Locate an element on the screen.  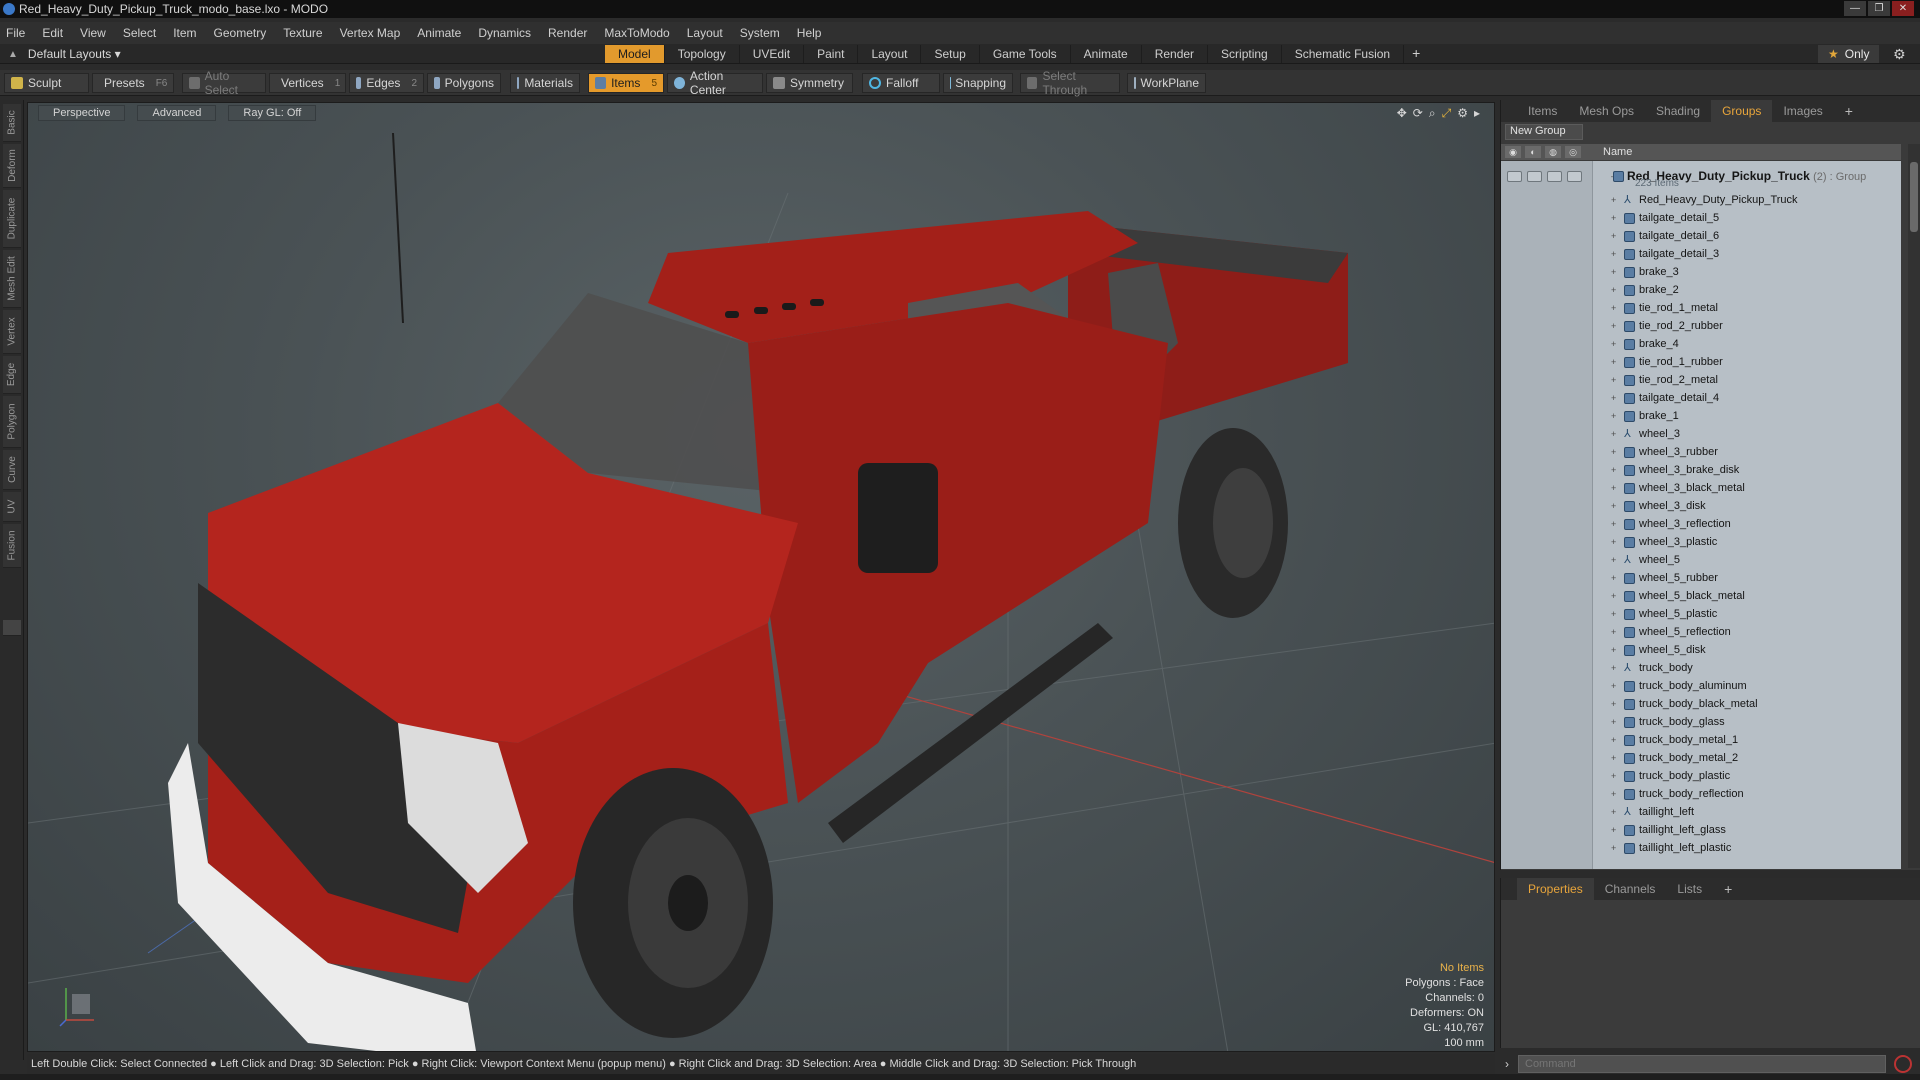
vtab-deform: Deform is located at coordinates (12, 166).